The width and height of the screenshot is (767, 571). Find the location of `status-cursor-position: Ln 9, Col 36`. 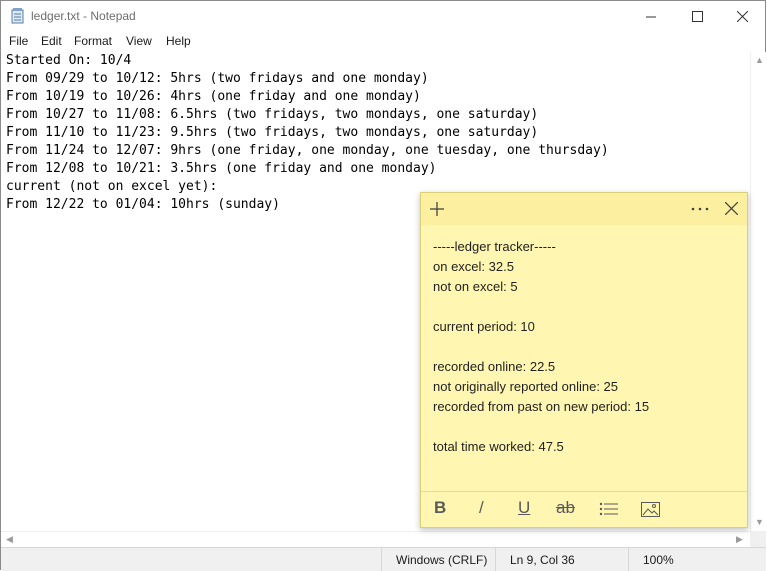

status-cursor-position: Ln 9, Col 36 is located at coordinates (561, 559).